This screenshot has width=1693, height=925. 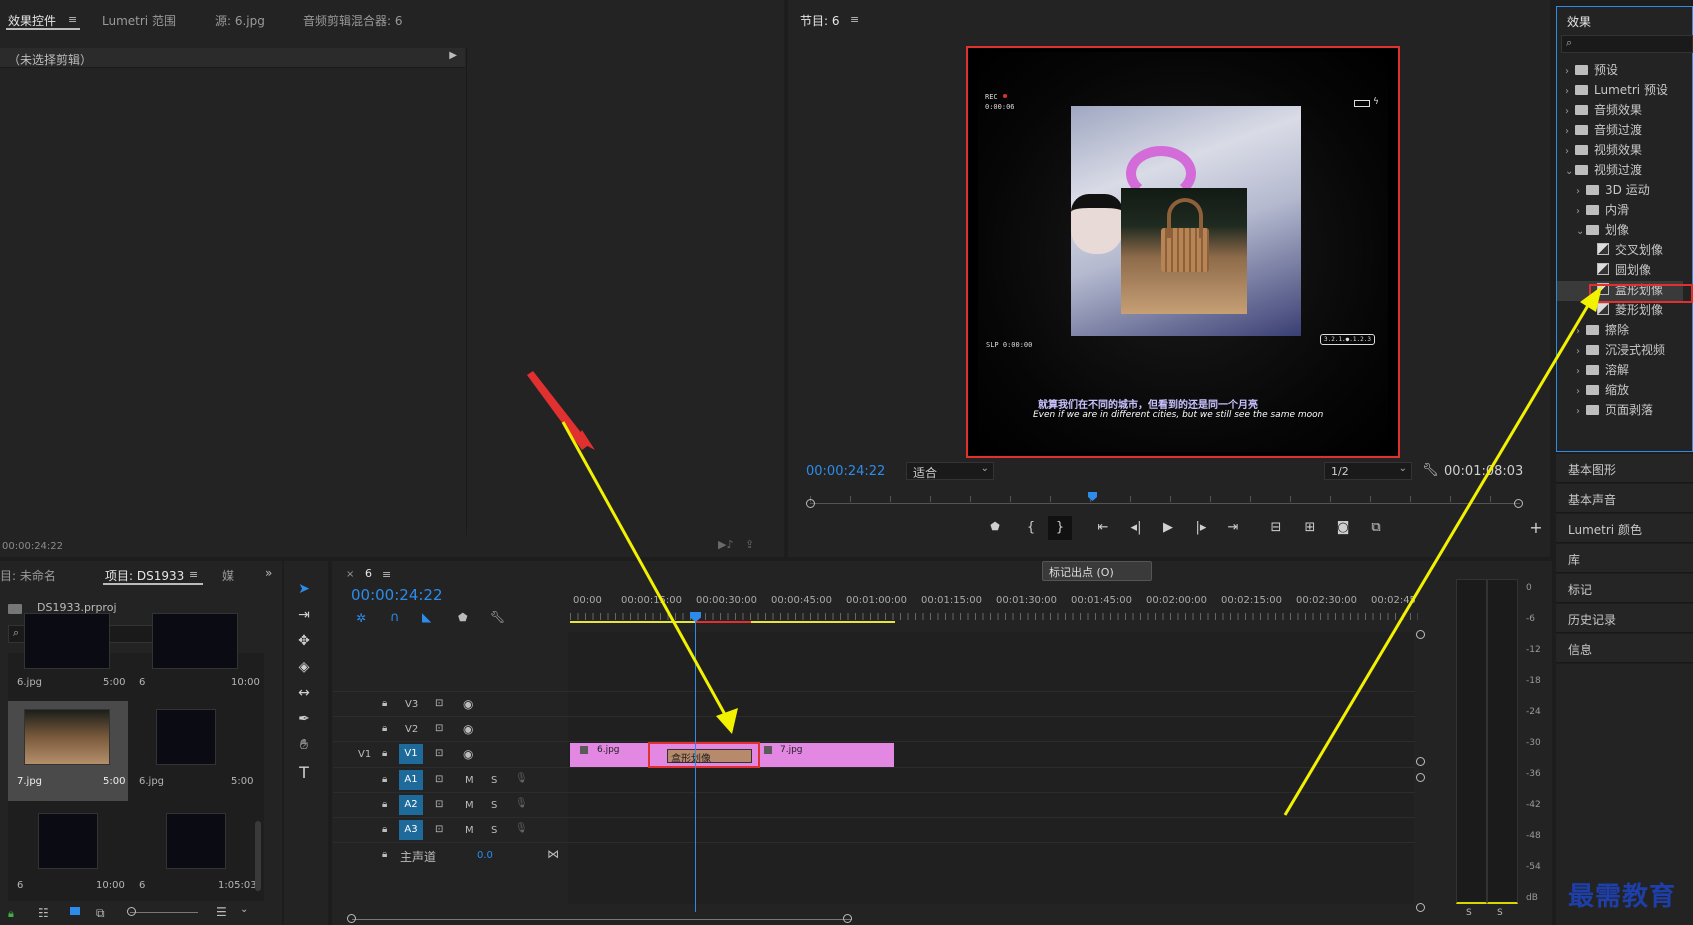 I want to click on list-view-icon: ☷, so click(x=43, y=913).